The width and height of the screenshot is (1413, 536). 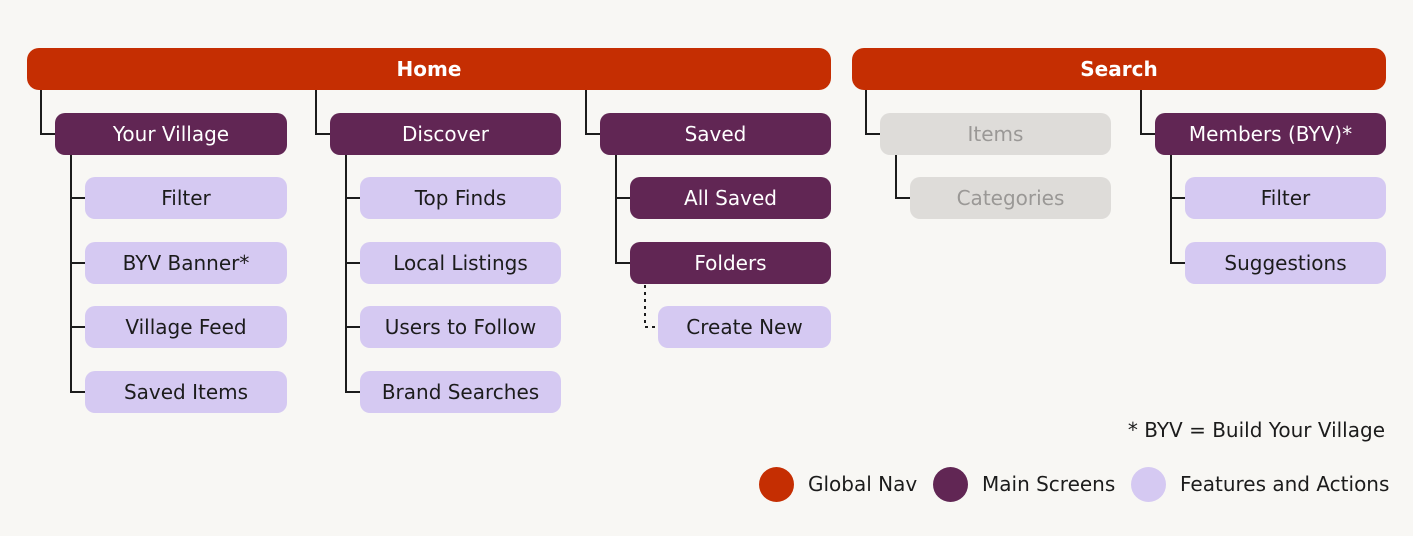 I want to click on legend-global-nav: Global Nav, so click(x=838, y=484).